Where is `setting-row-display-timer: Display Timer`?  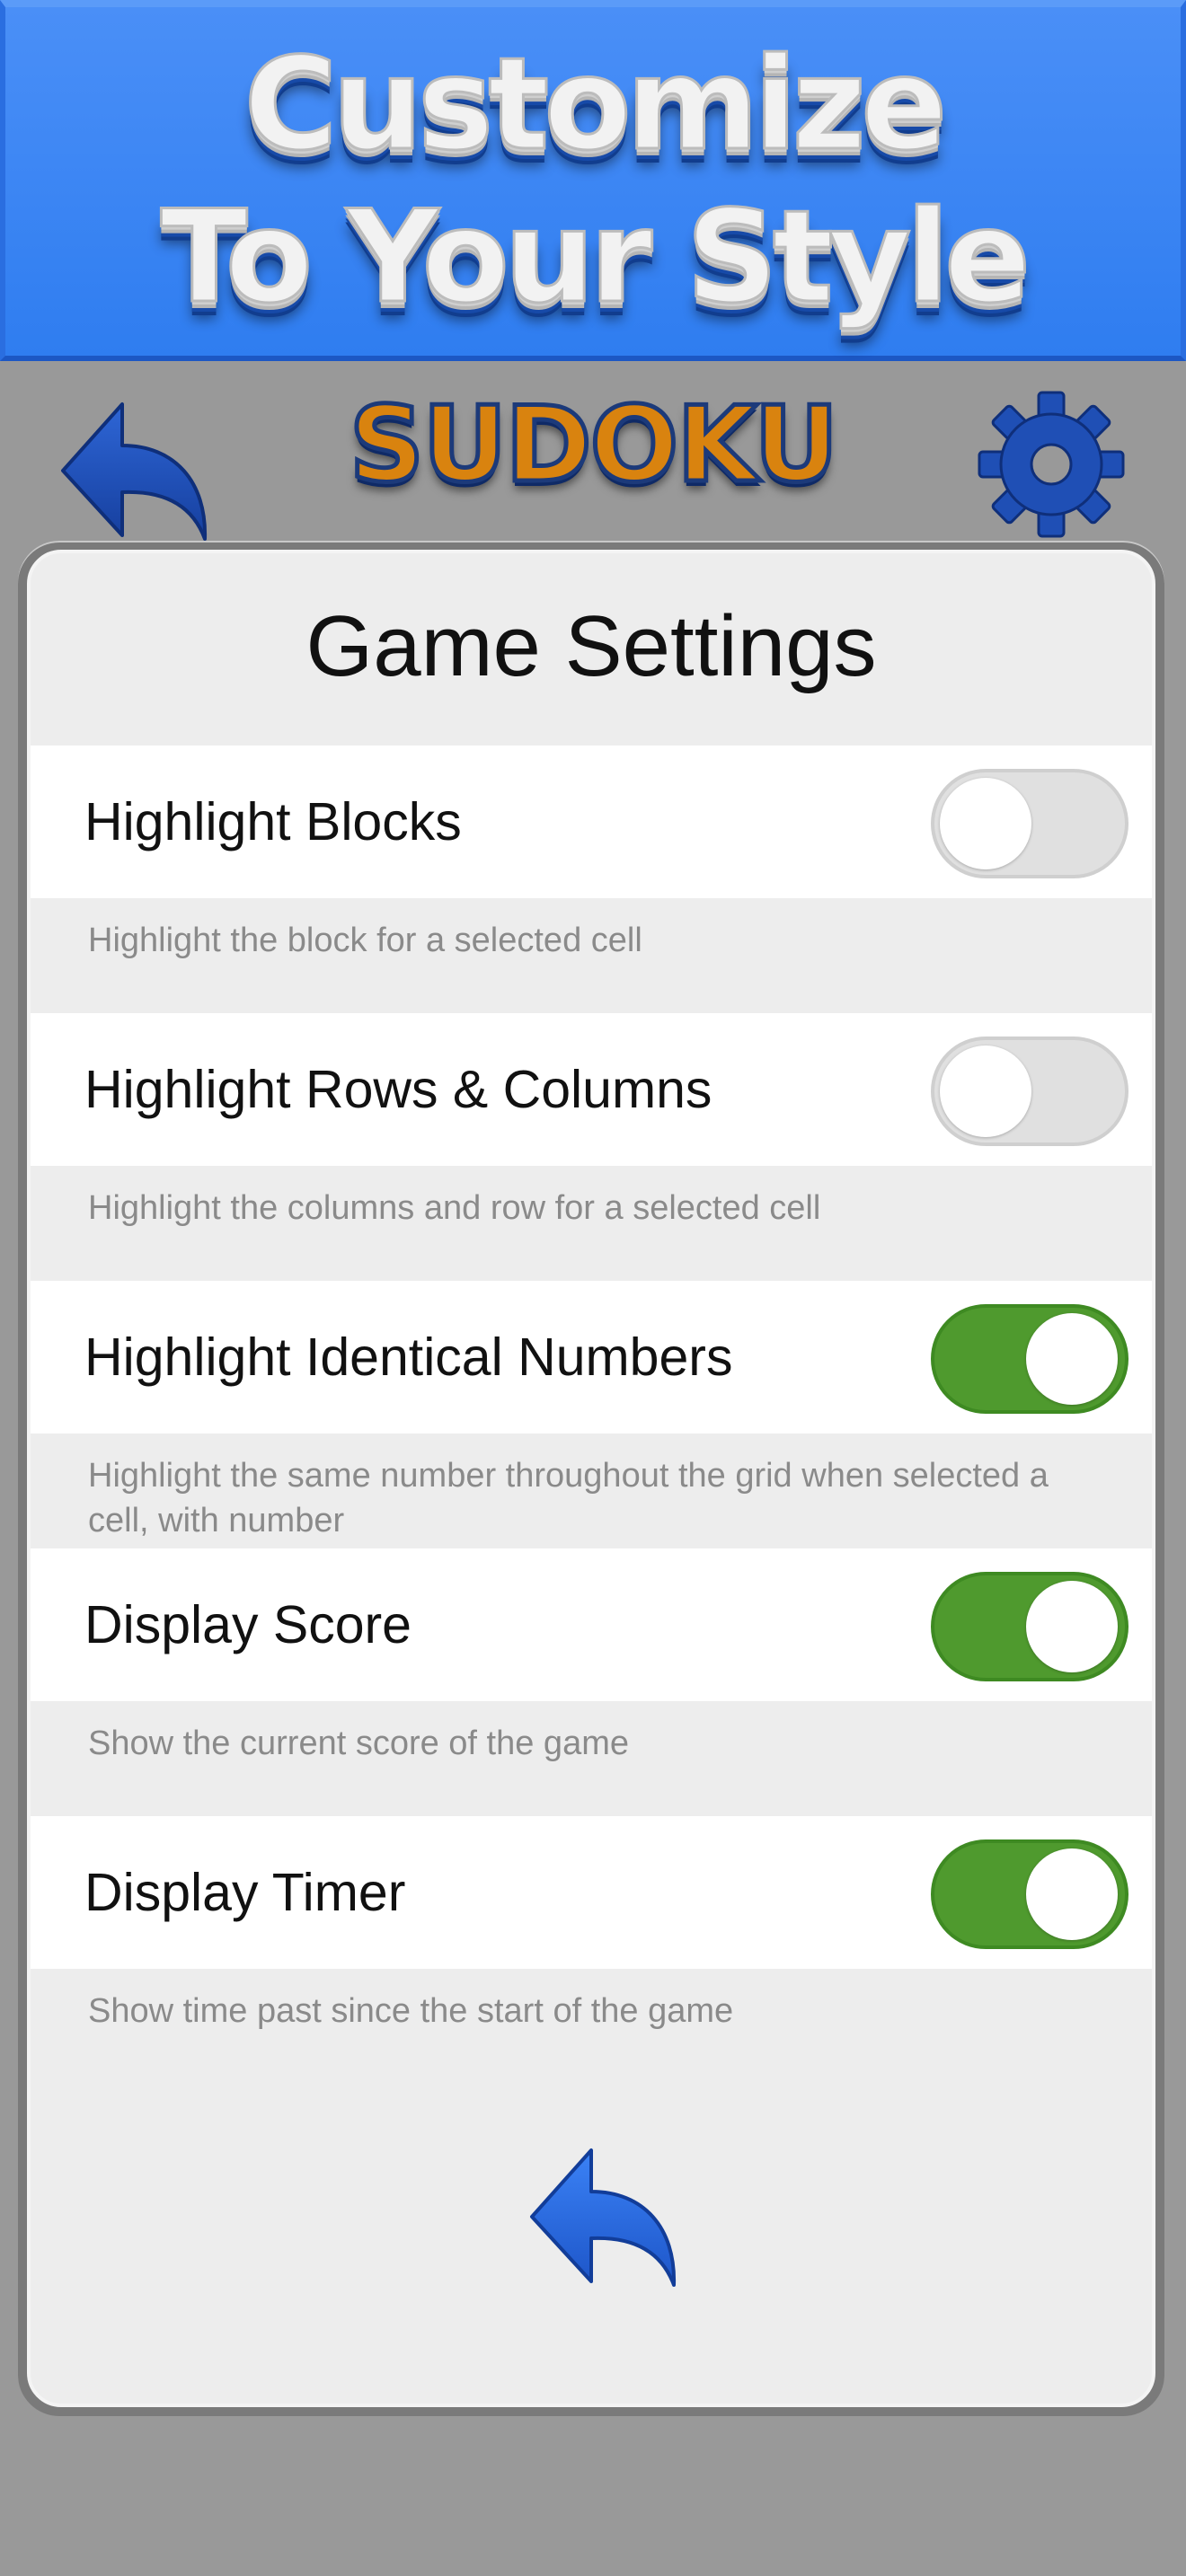
setting-row-display-timer: Display Timer is located at coordinates (591, 1893).